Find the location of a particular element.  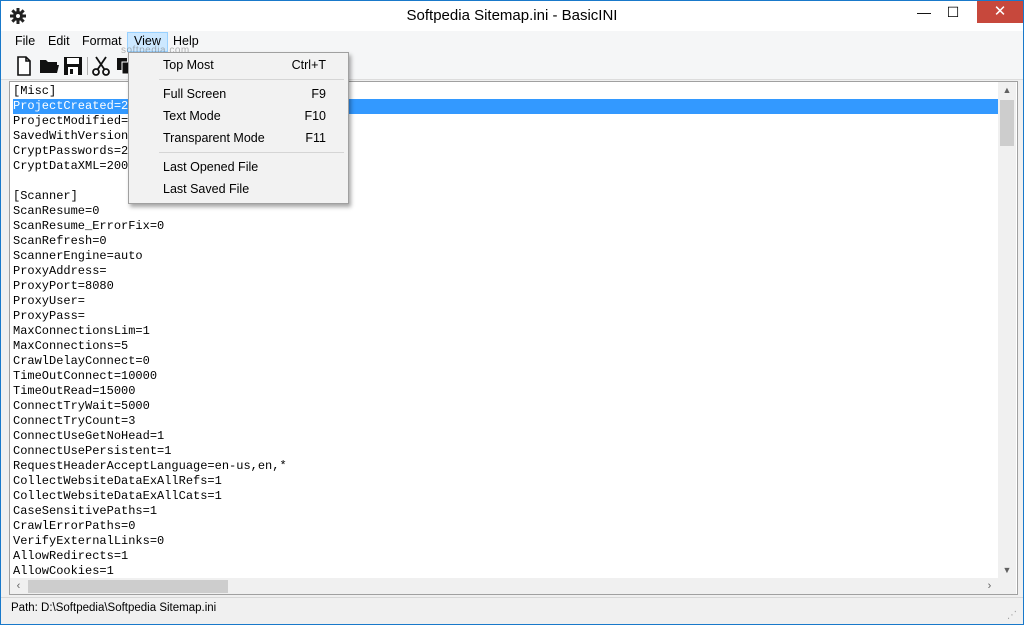

menu-item-transparent-mode: Transparent Mode F11 is located at coordinates (238, 138).